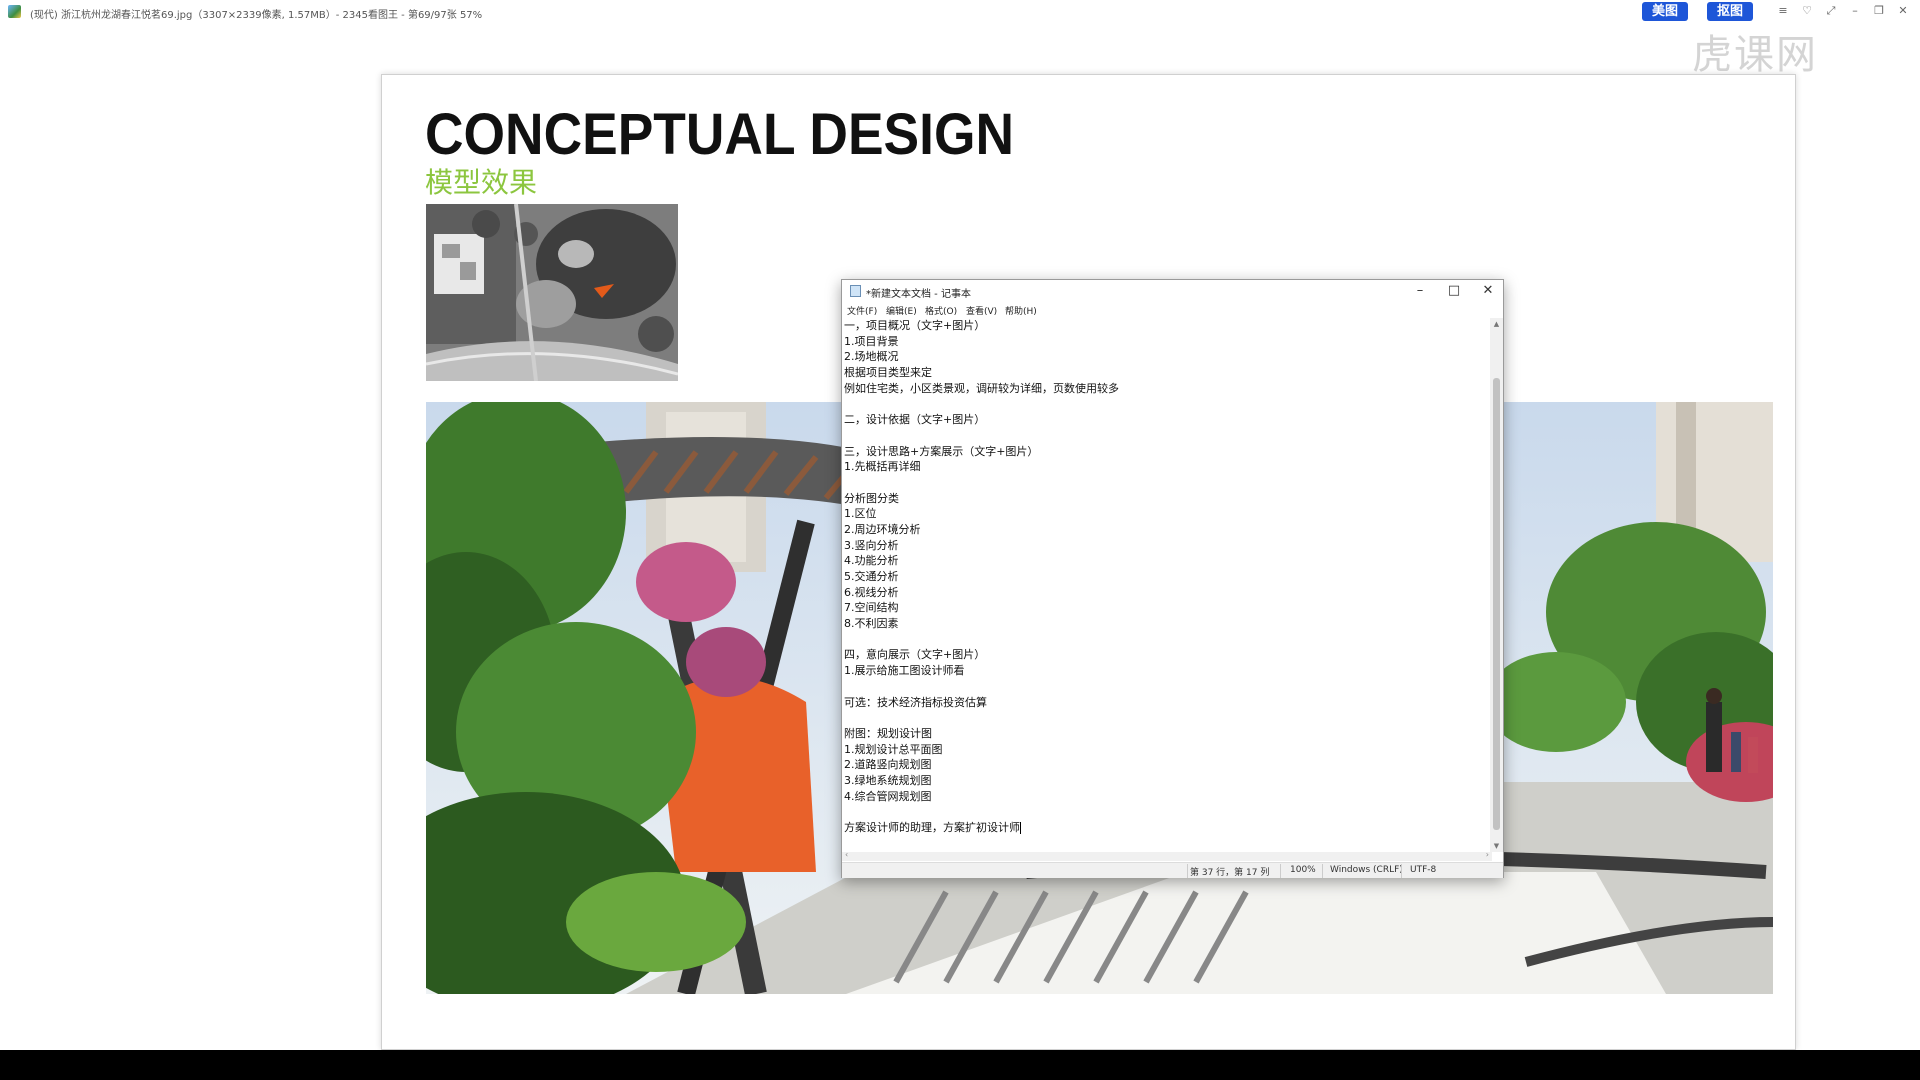 The height and width of the screenshot is (1080, 1920). Describe the element at coordinates (1496, 846) in the screenshot. I see `scroll-down-arrow-icon: ▼` at that location.